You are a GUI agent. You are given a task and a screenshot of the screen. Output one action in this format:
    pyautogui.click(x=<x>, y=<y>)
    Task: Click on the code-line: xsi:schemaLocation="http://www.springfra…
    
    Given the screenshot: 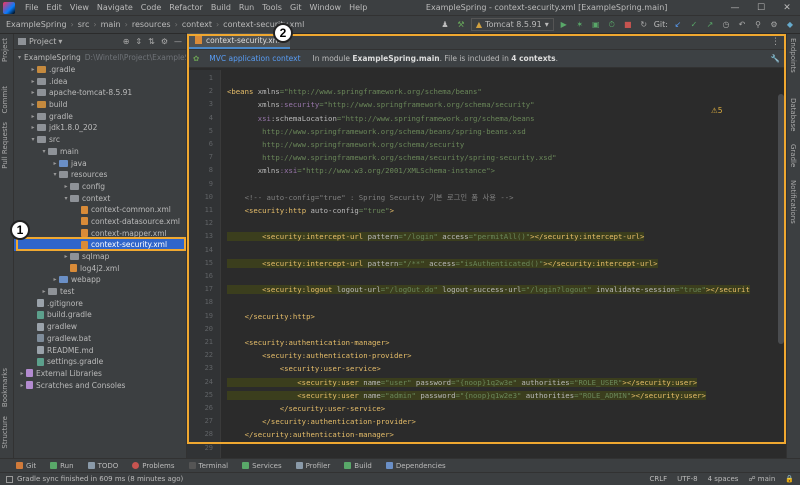 What is the action you would take?
    pyautogui.click(x=381, y=118)
    